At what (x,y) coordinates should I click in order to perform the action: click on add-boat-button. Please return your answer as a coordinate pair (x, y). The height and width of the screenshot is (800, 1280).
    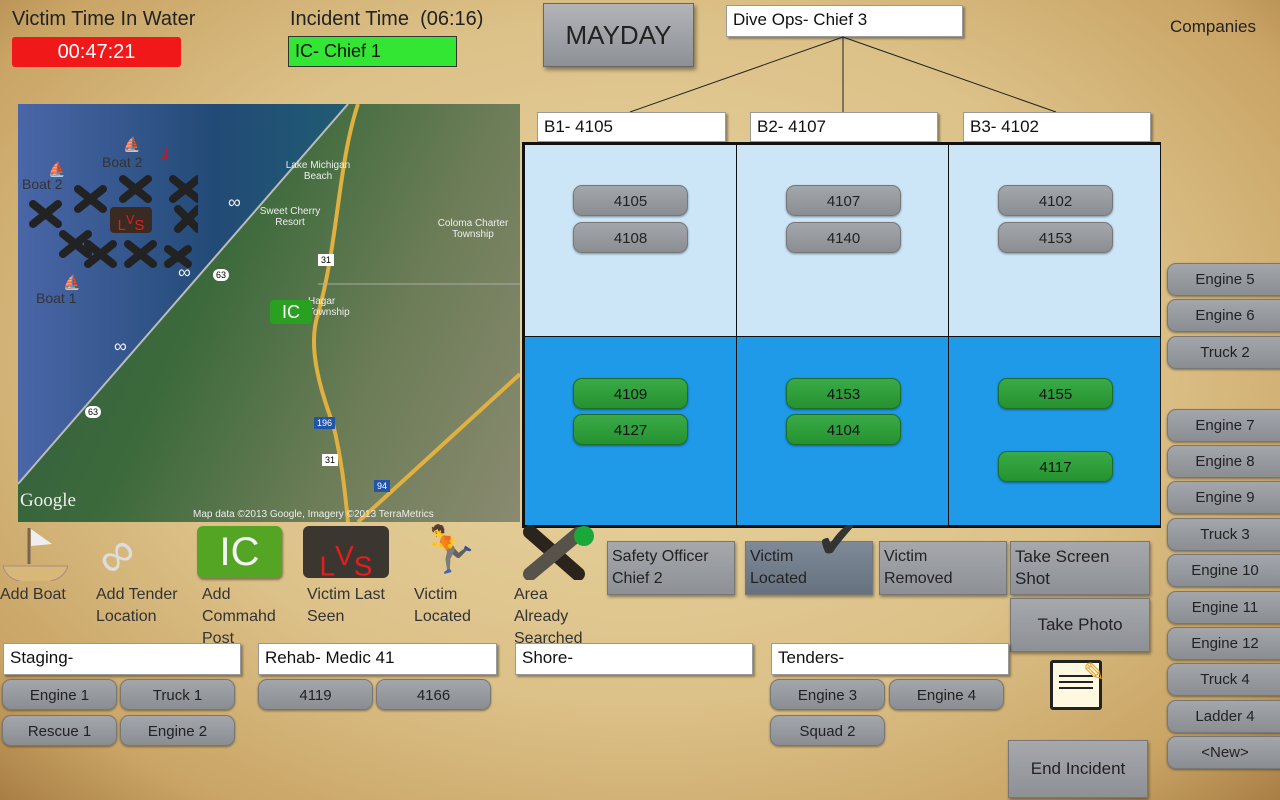
    Looking at the image, I should click on (35, 554).